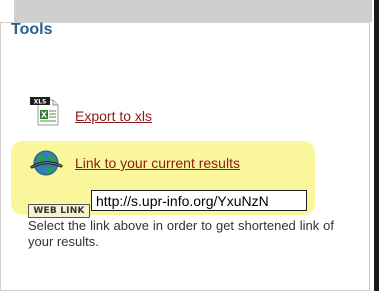 The height and width of the screenshot is (291, 382). Describe the element at coordinates (40, 102) in the screenshot. I see `xls-badge-text: XLS` at that location.